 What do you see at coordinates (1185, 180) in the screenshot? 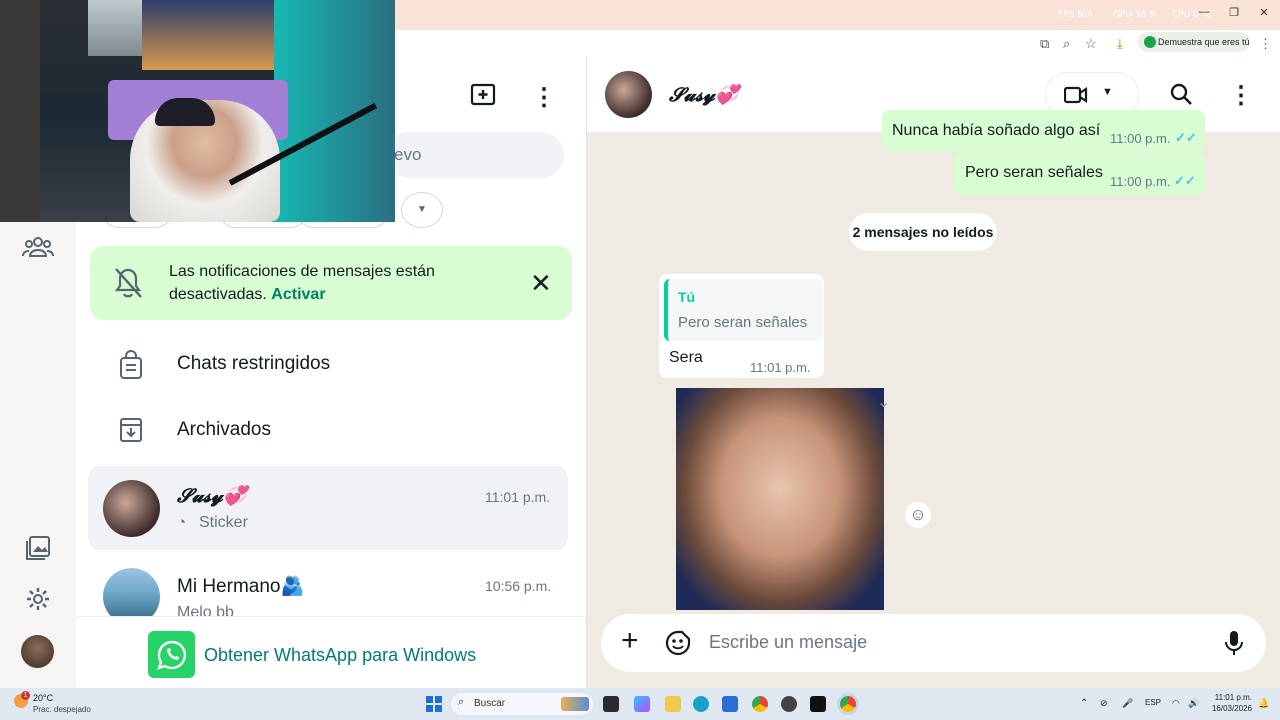
I see `double-check-icon: ✓✓` at bounding box center [1185, 180].